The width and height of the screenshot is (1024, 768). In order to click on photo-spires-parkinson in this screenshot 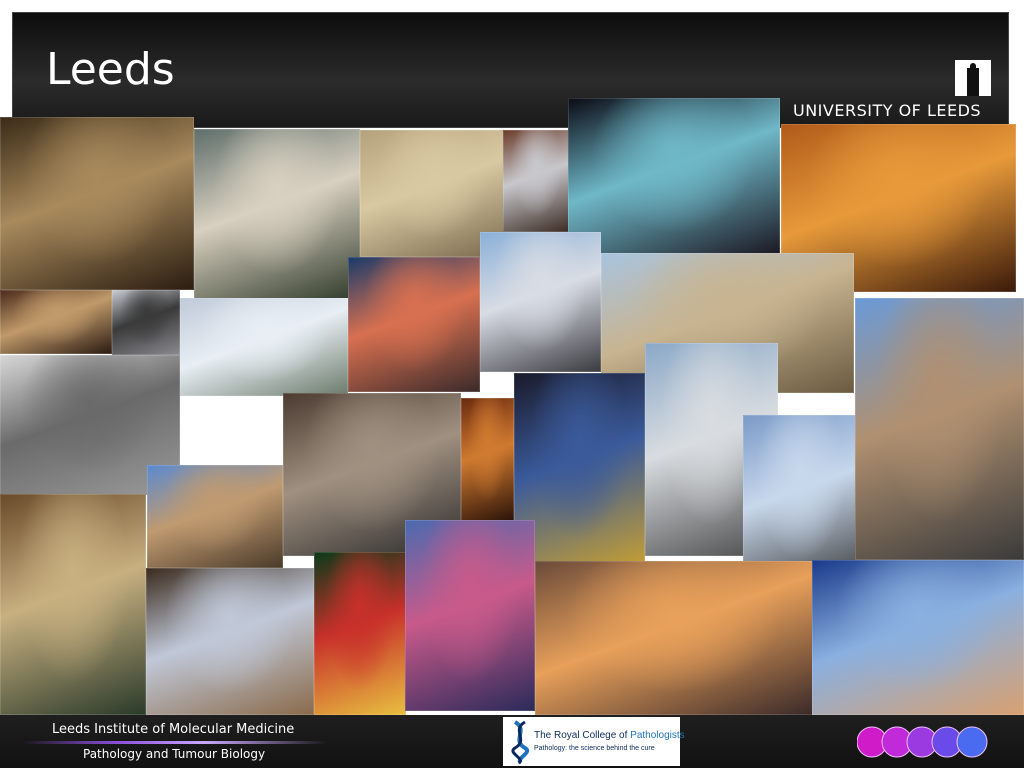, I will do `click(540, 302)`.